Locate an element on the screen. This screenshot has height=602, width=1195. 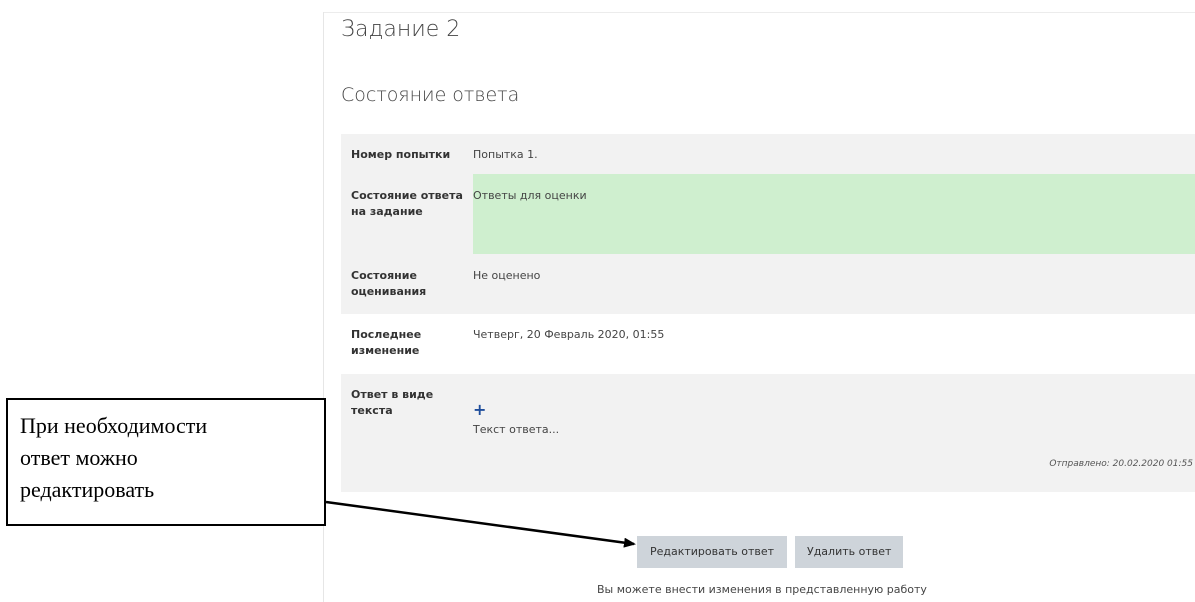
delete-submission-button: Удалить ответ is located at coordinates (849, 552).